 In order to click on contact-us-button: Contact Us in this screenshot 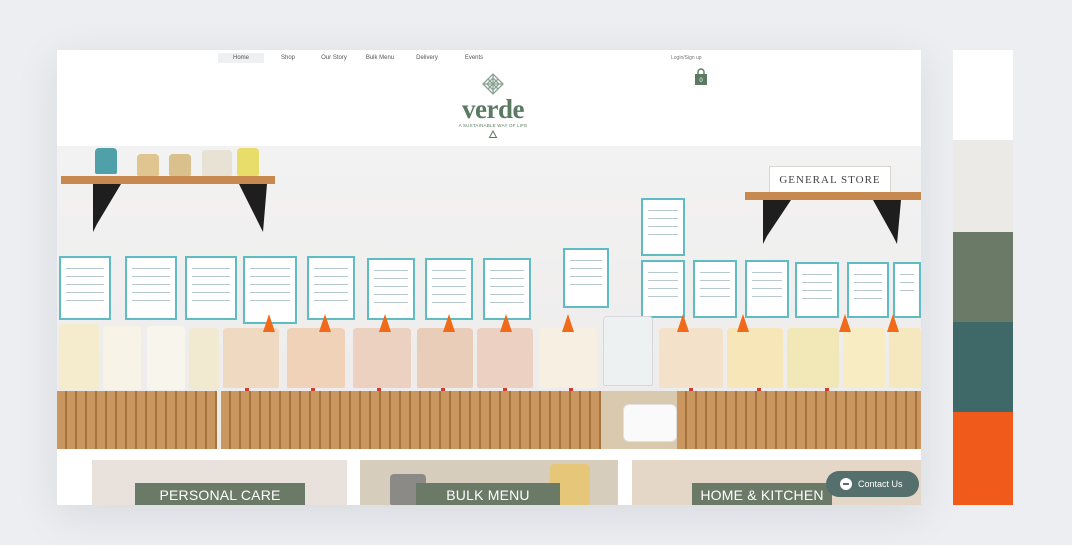, I will do `click(872, 484)`.